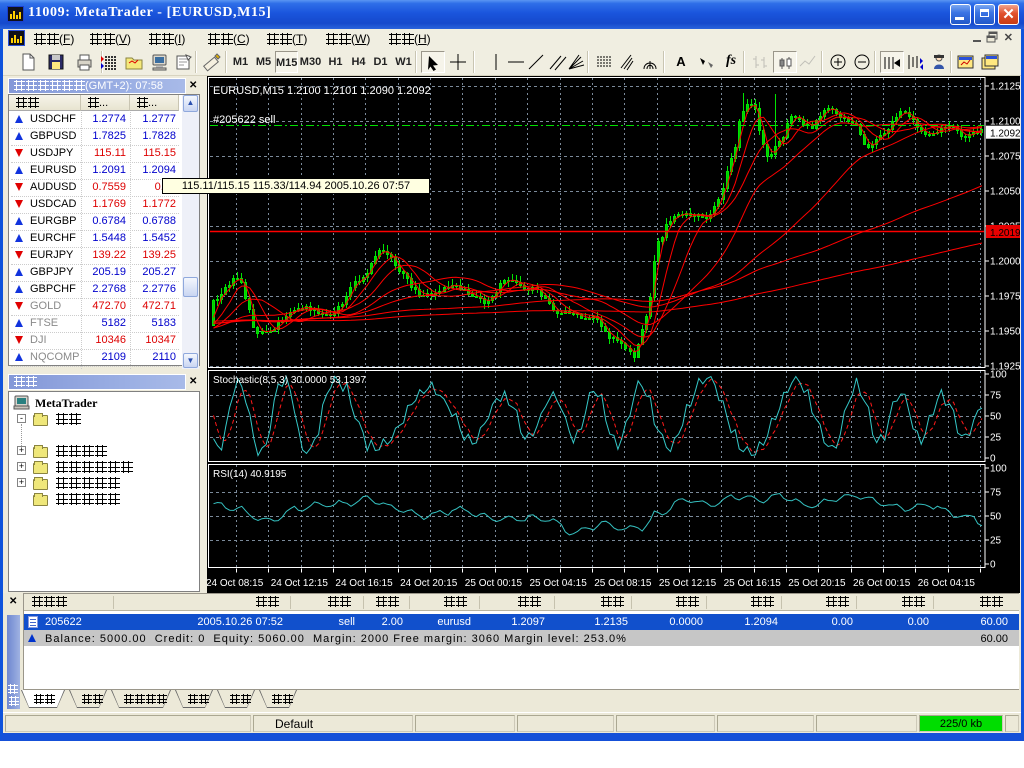 This screenshot has height=768, width=1024. What do you see at coordinates (250, 474) in the screenshot?
I see `svg-text: RSI(14) 40.9195` at bounding box center [250, 474].